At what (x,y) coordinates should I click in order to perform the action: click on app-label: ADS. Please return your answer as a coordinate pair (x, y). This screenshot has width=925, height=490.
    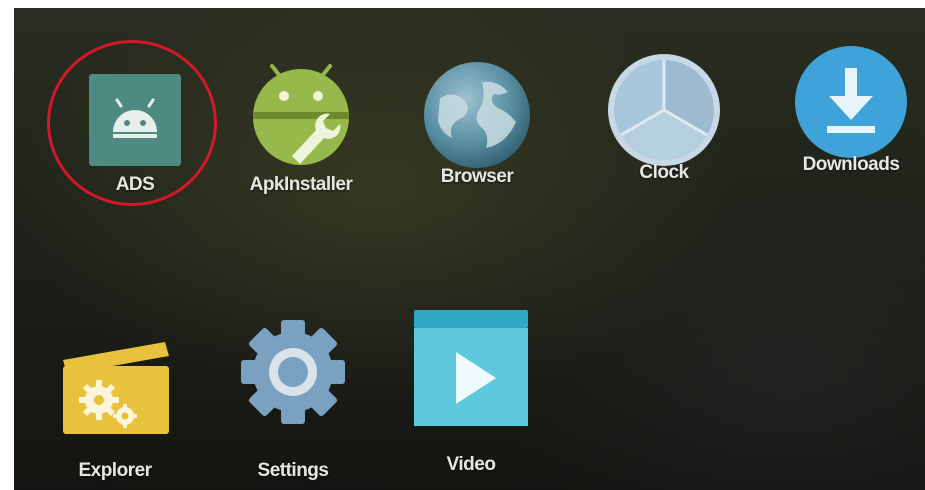
    Looking at the image, I should click on (135, 184).